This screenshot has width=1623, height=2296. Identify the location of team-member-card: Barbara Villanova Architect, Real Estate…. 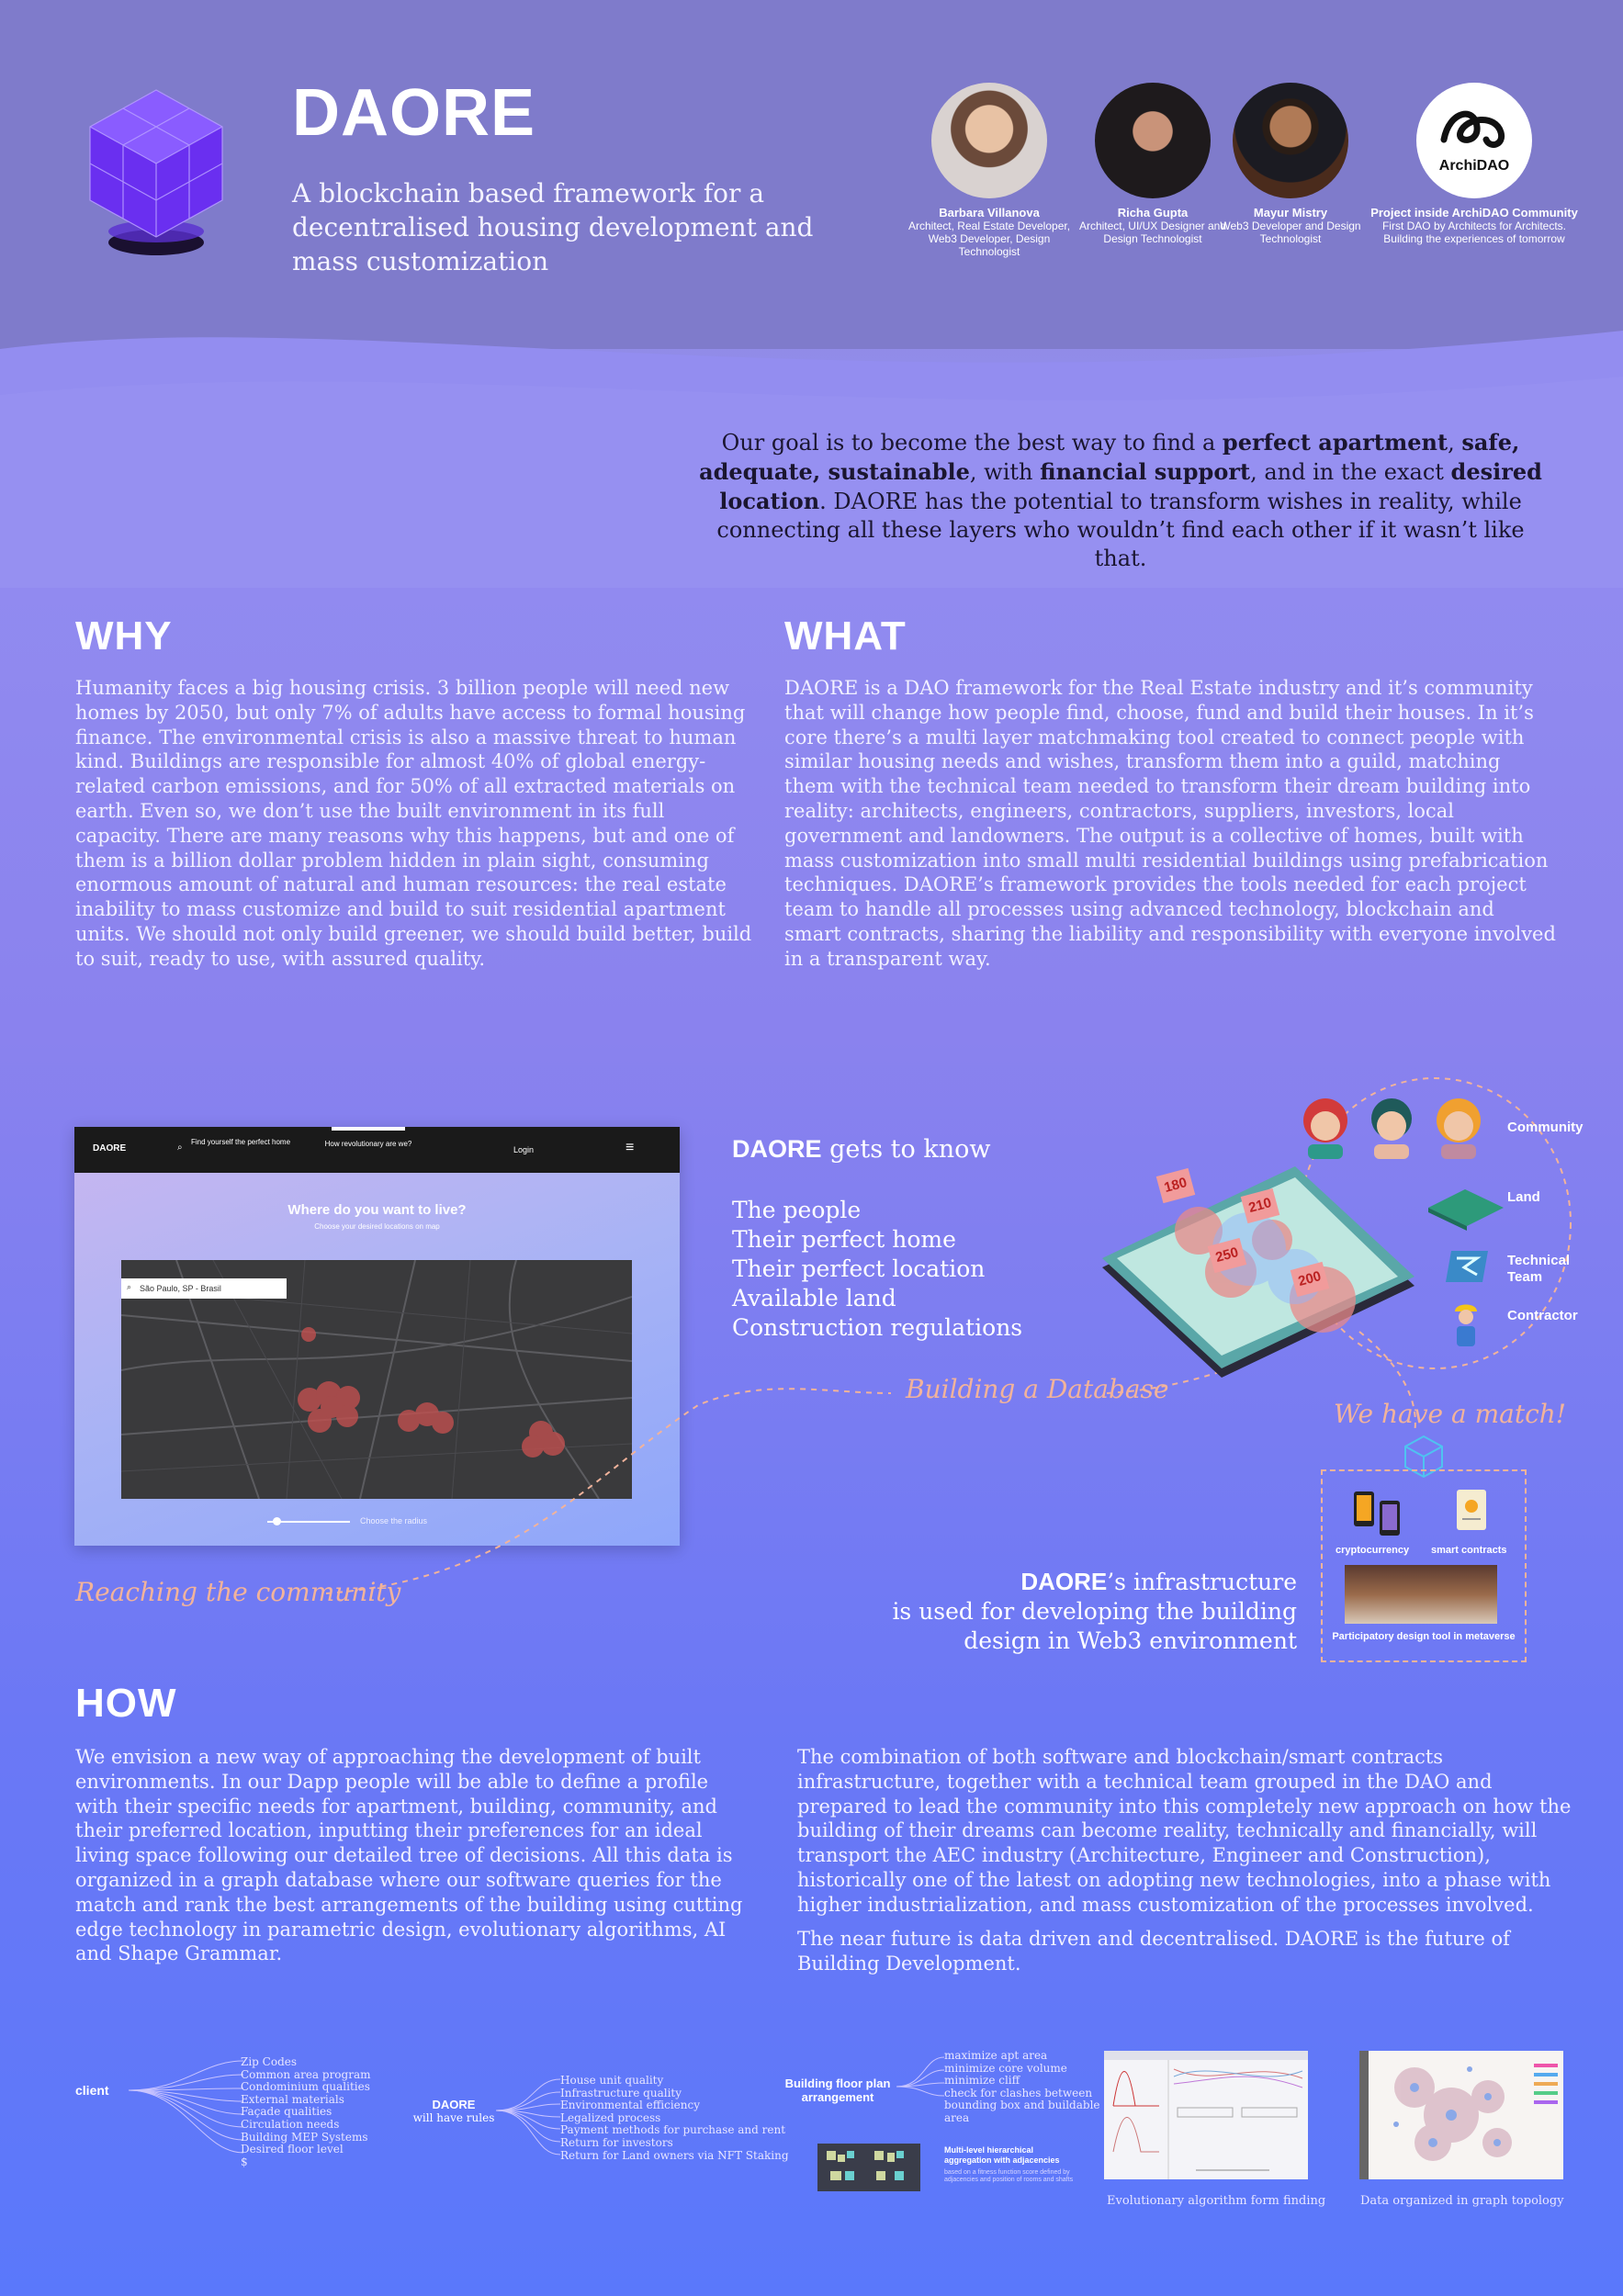
(989, 171).